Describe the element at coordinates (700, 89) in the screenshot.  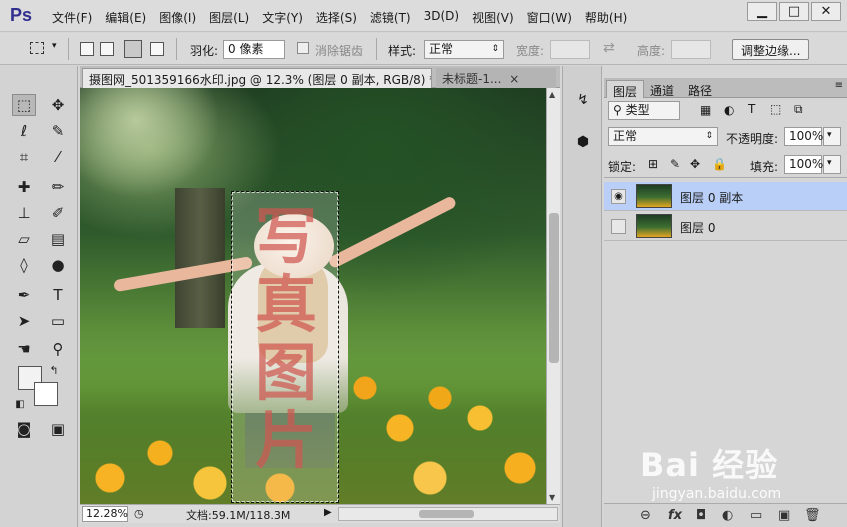
I see `tab-paths: 路径` at that location.